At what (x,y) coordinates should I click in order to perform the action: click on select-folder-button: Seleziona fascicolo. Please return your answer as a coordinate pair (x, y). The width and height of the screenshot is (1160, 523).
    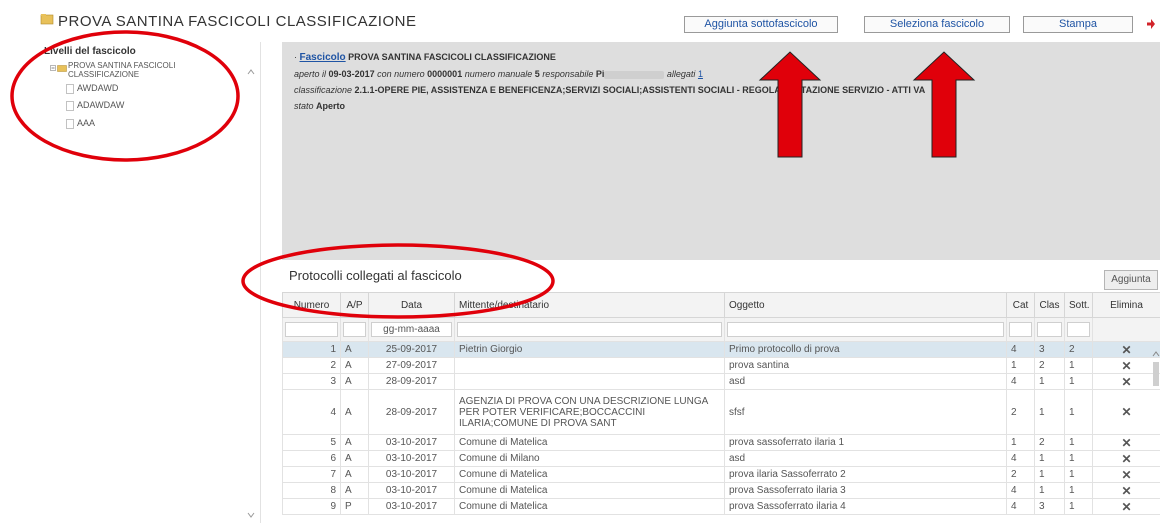
    Looking at the image, I should click on (937, 24).